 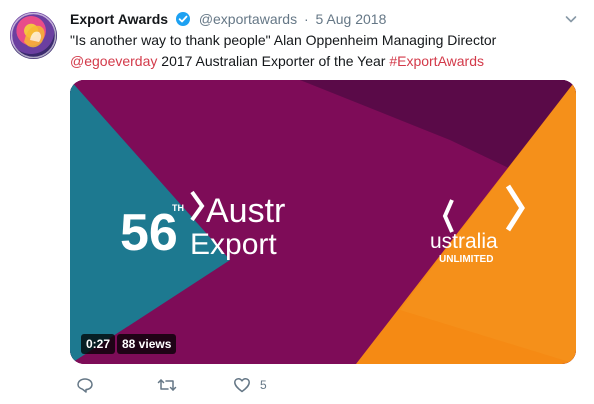 I want to click on title-word-2: Export, so click(x=233, y=244).